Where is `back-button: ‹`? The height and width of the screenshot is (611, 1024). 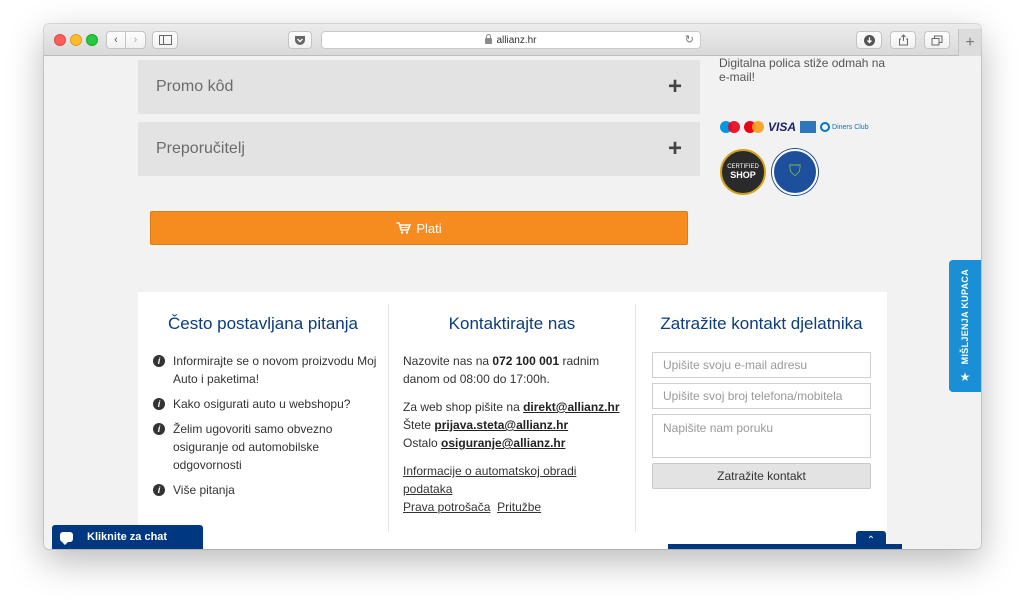
back-button: ‹ is located at coordinates (116, 40).